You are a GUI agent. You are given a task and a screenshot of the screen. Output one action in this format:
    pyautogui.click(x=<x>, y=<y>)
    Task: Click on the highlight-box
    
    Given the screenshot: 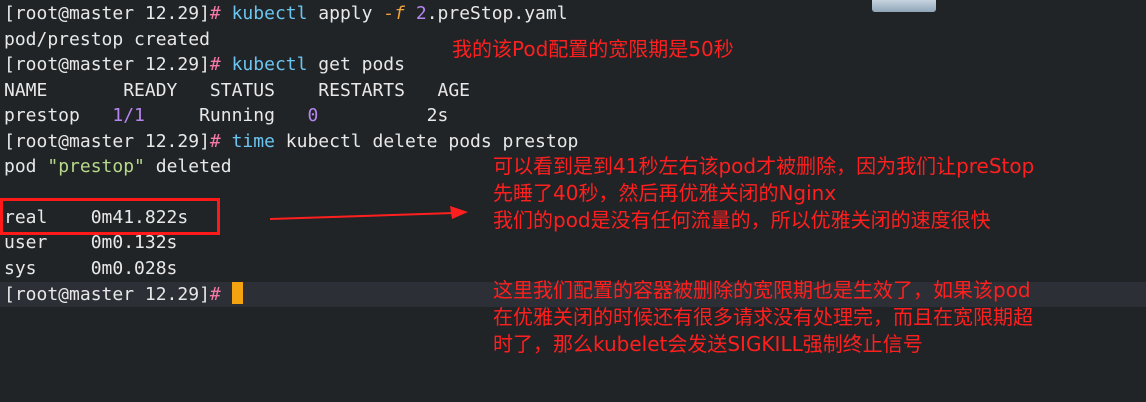 What is the action you would take?
    pyautogui.click(x=110, y=216)
    